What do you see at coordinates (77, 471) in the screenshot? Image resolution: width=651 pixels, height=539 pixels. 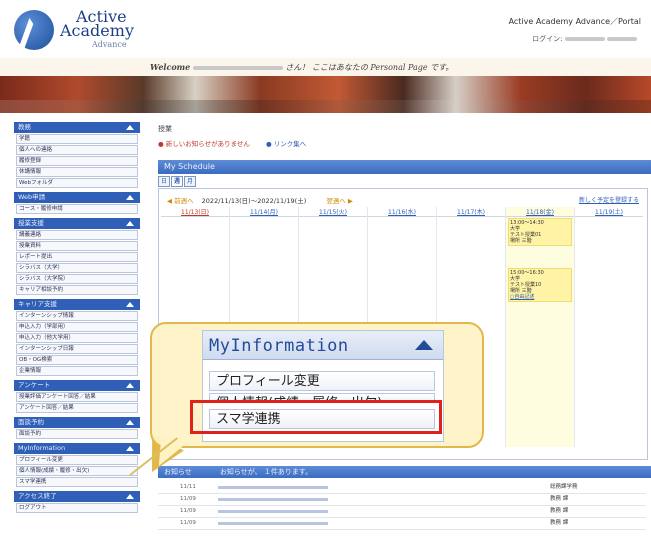 I see `sidebar-item: 個人情報(成績・履修・出欠)` at bounding box center [77, 471].